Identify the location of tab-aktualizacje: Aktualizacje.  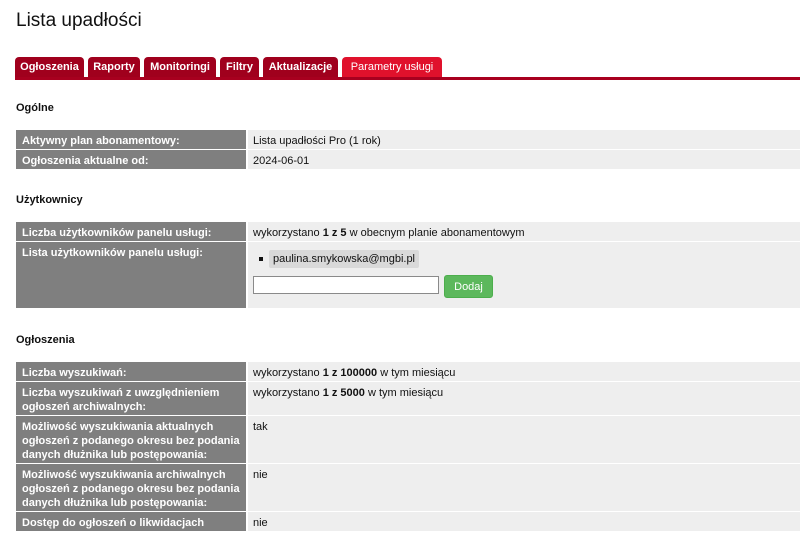
(300, 67).